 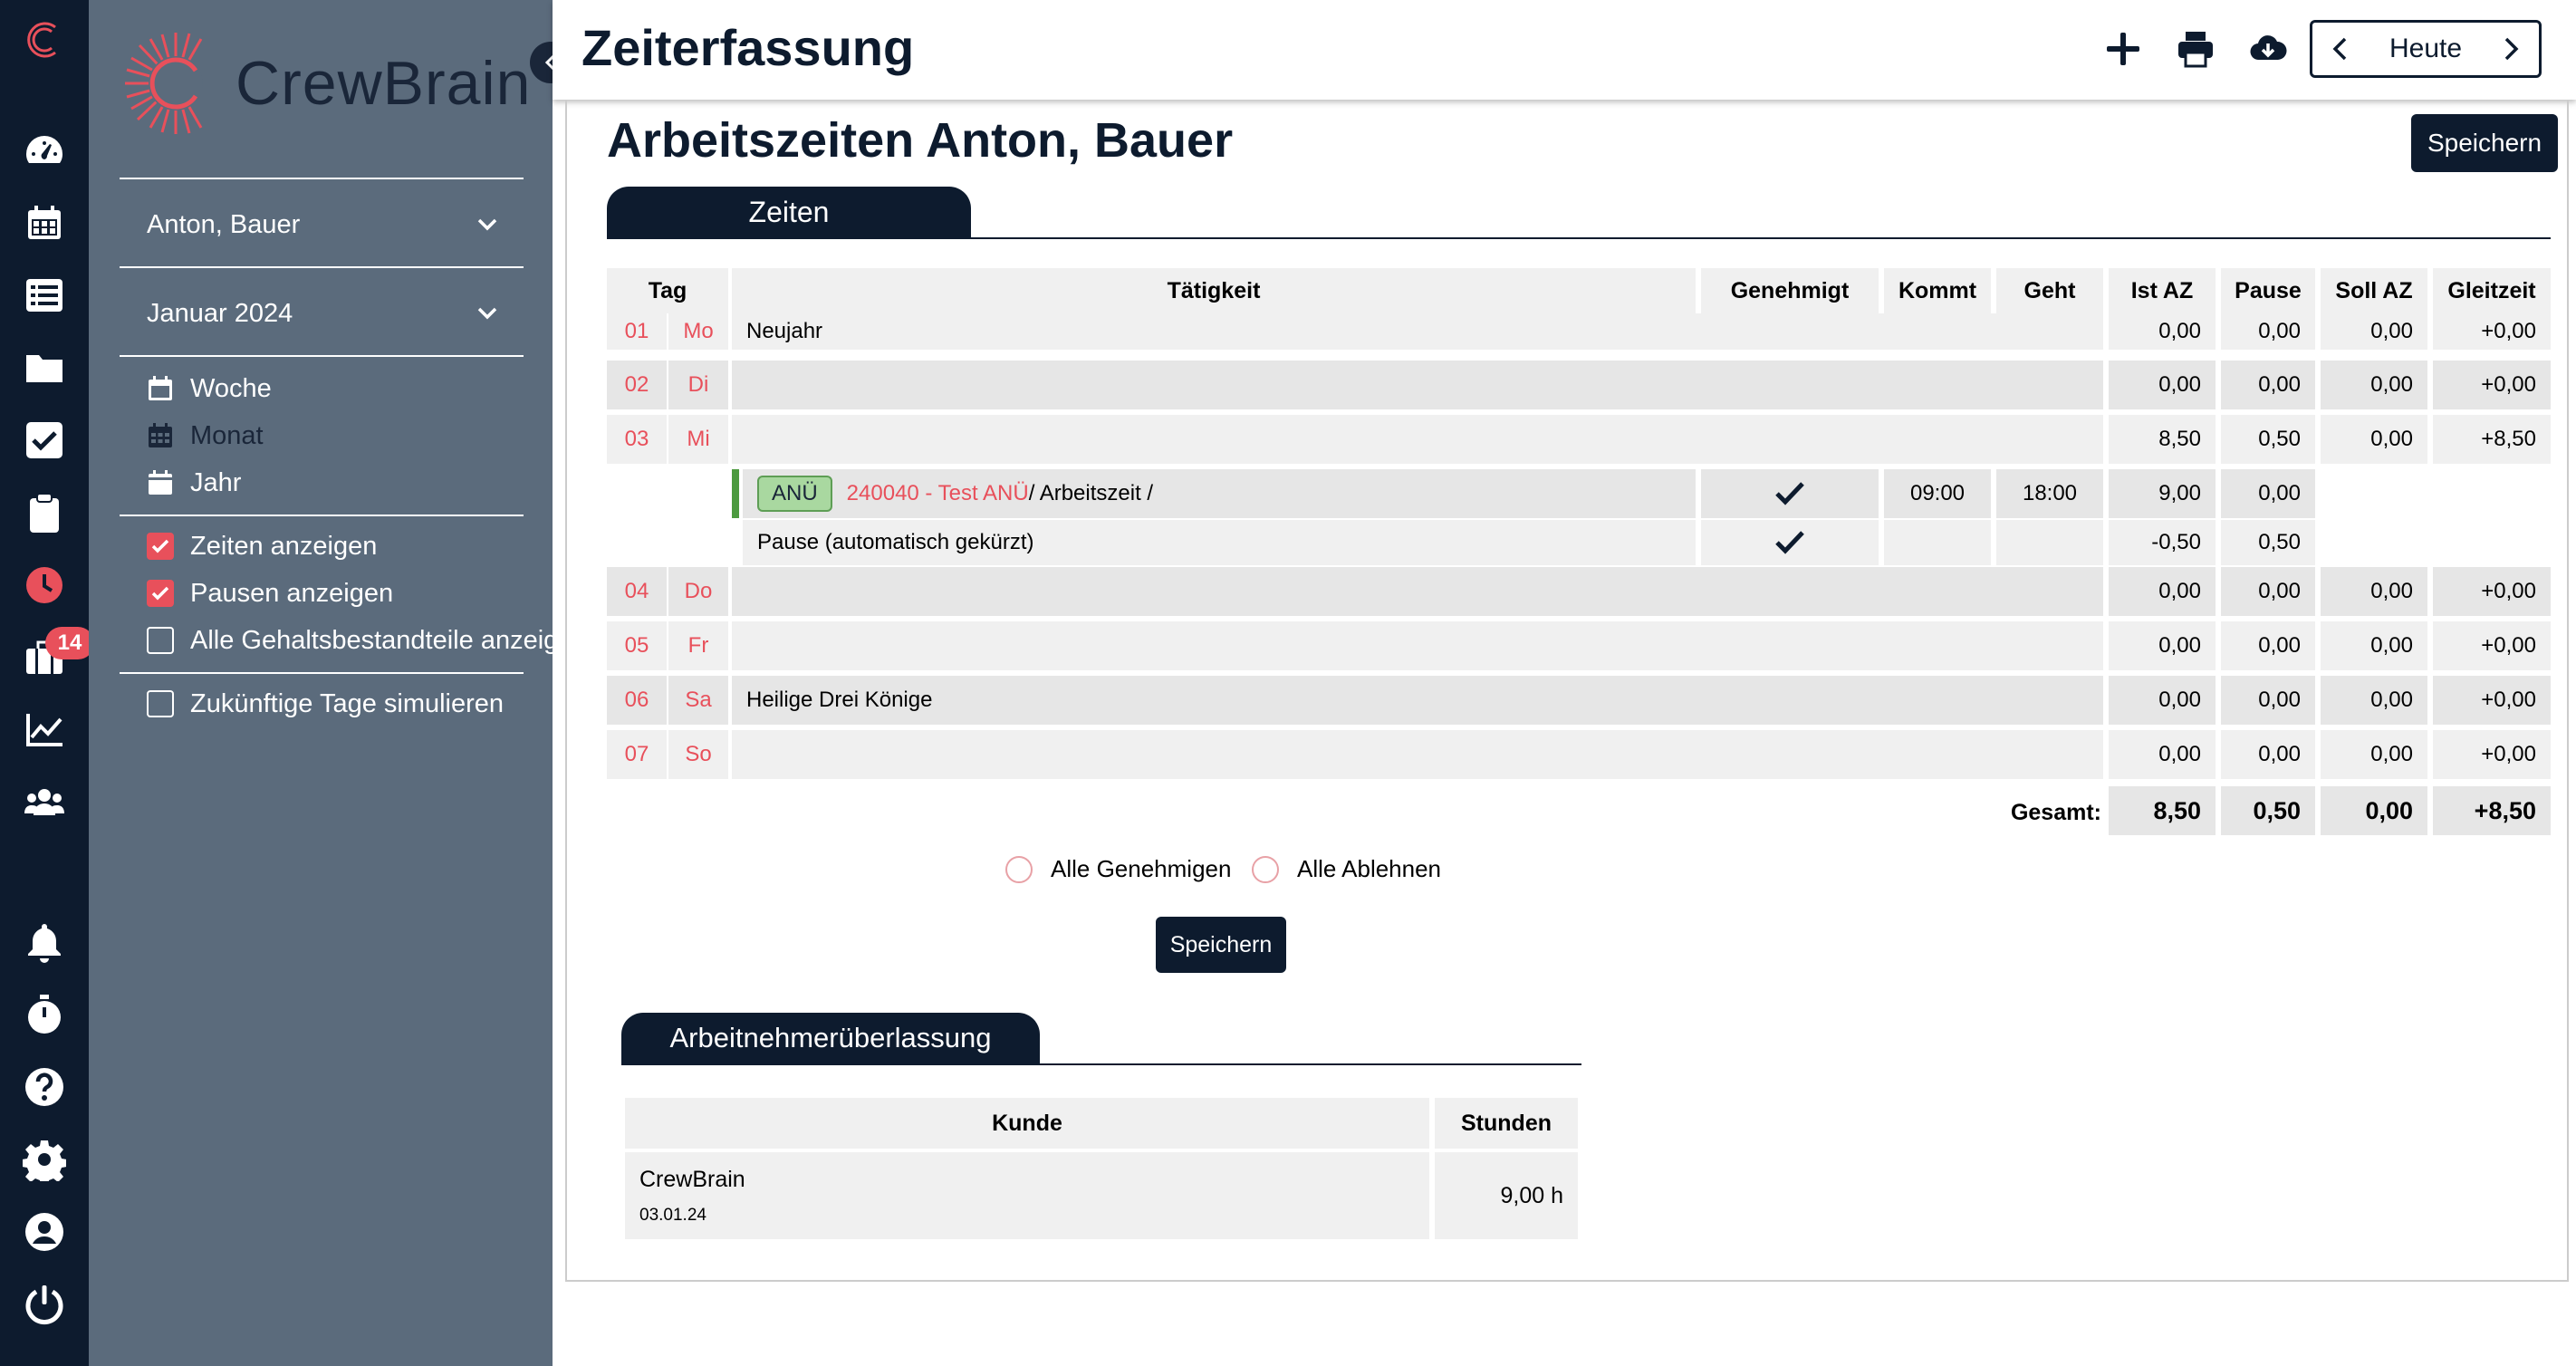 What do you see at coordinates (383, 83) in the screenshot?
I see `logo-text: CrewBrain` at bounding box center [383, 83].